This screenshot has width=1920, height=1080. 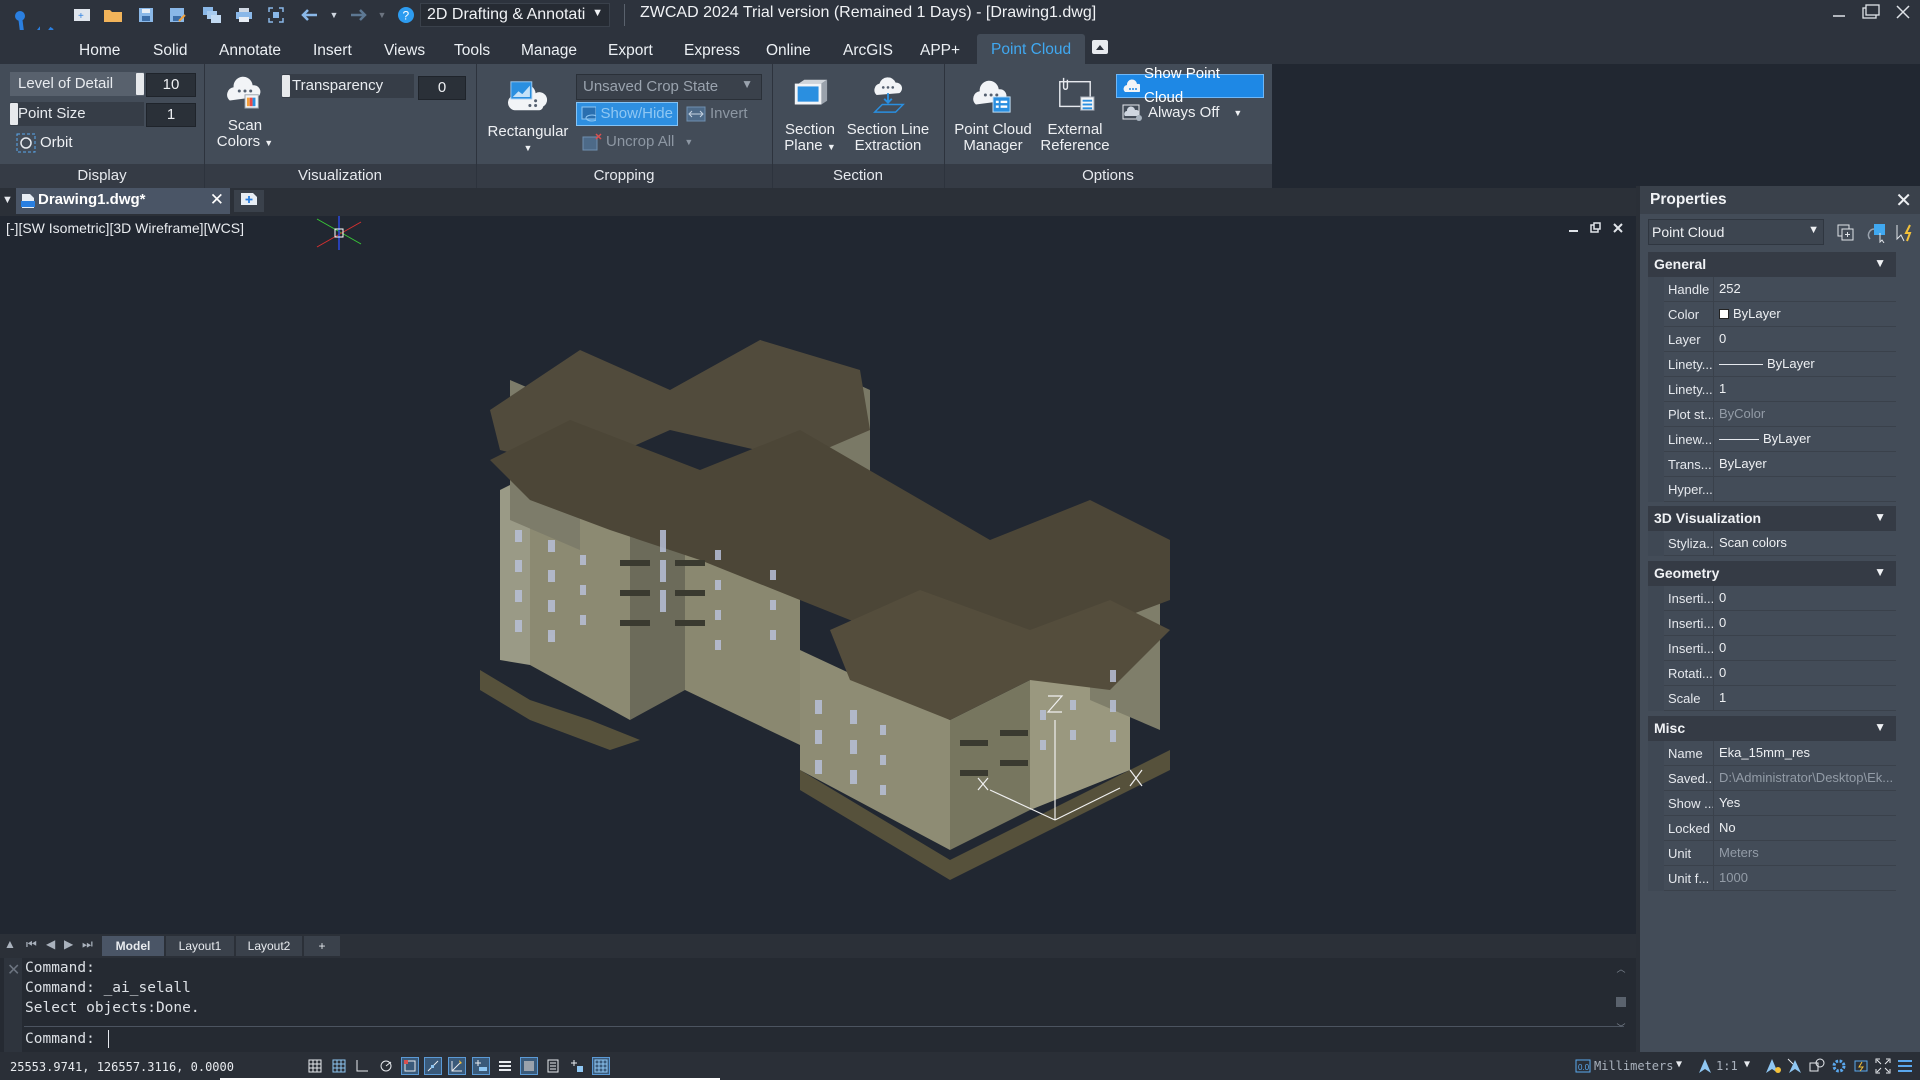 I want to click on workspace-dropdown: 2D Drafting & Annotati ▼, so click(x=515, y=15).